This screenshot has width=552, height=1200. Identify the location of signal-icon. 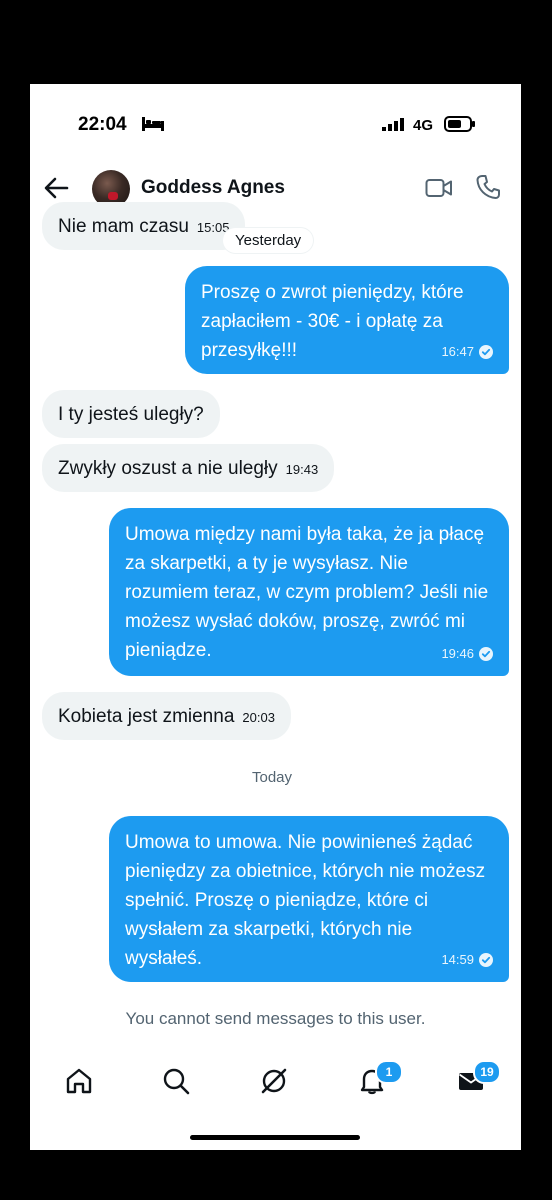
(393, 124).